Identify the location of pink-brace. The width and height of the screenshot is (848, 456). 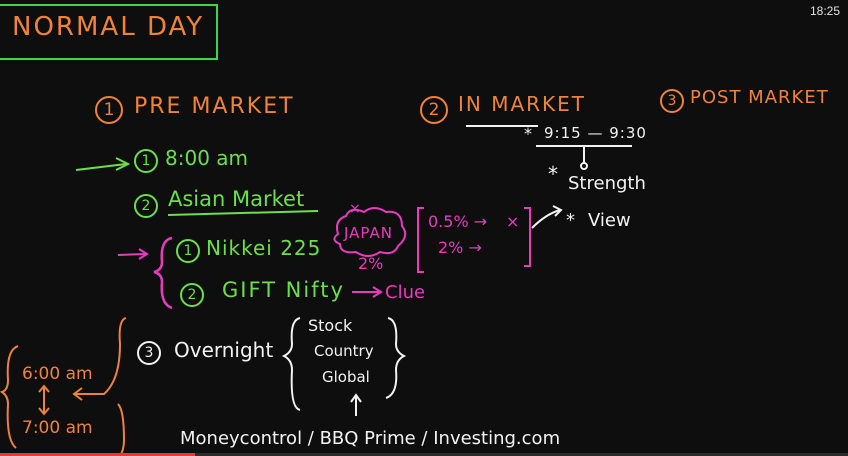
(163, 273).